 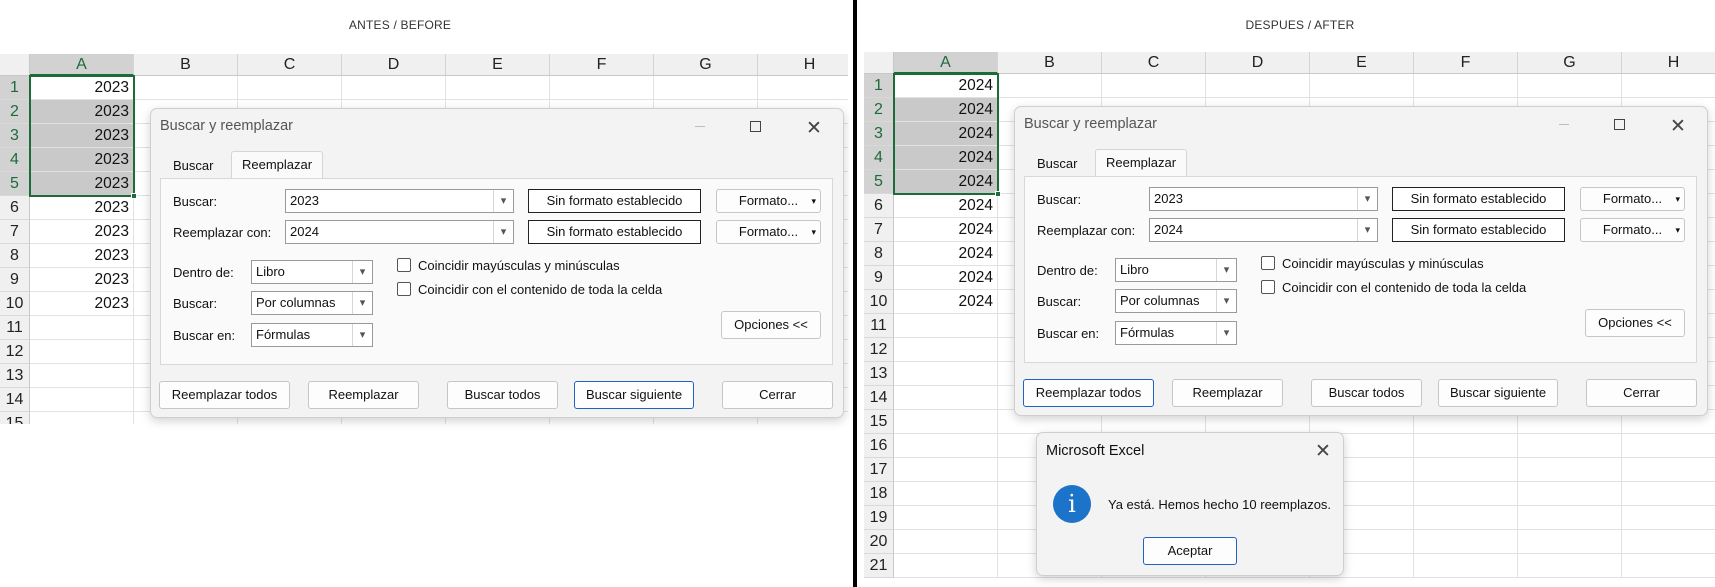 I want to click on cell-a21, so click(x=946, y=566).